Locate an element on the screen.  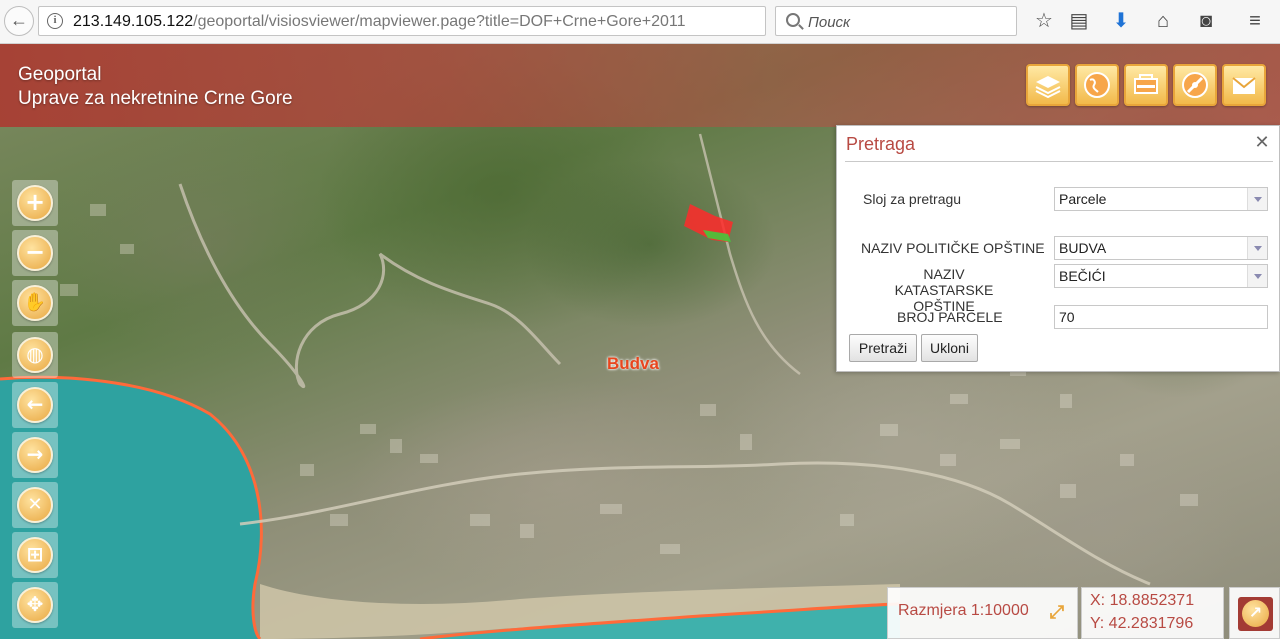
browser-search is located at coordinates (896, 21).